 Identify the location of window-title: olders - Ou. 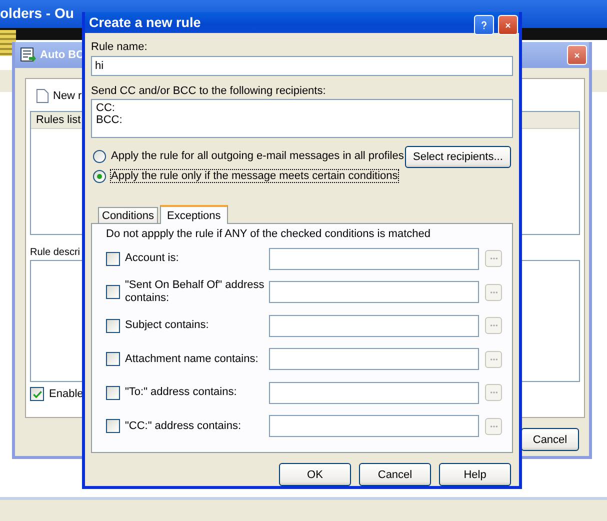
(37, 13).